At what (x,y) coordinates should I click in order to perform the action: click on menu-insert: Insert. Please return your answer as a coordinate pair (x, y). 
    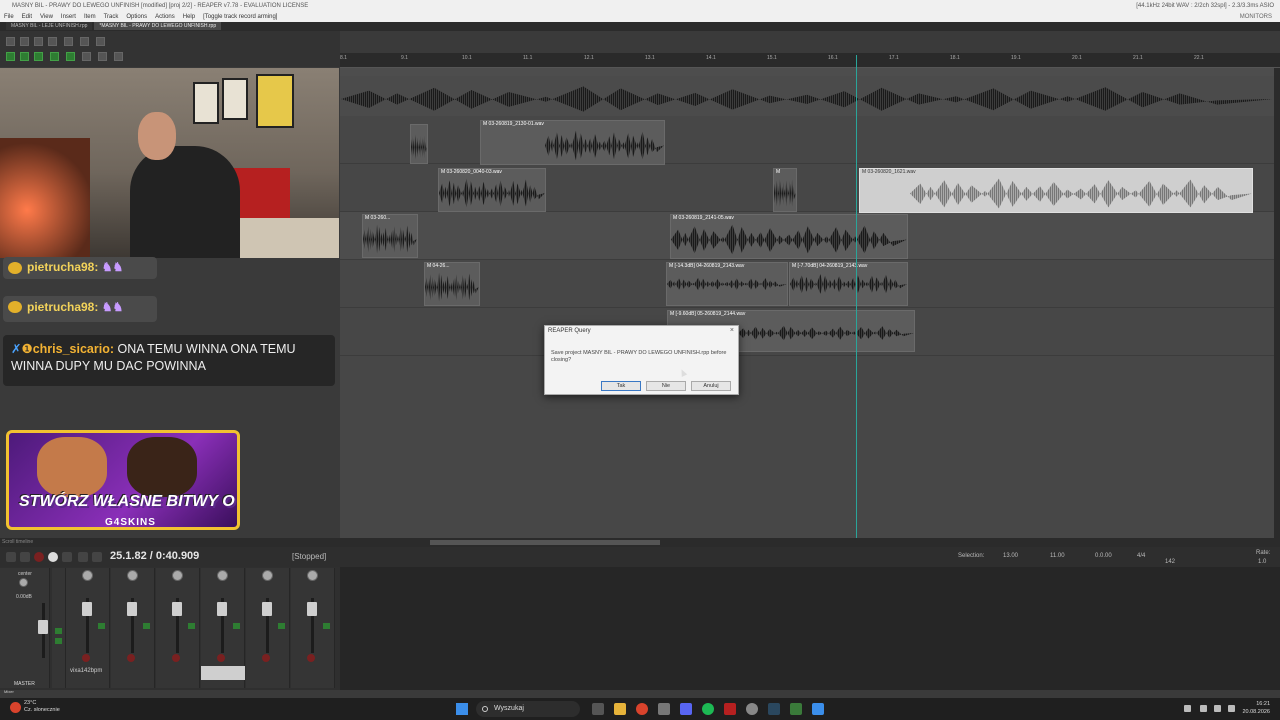
    Looking at the image, I should click on (68, 17).